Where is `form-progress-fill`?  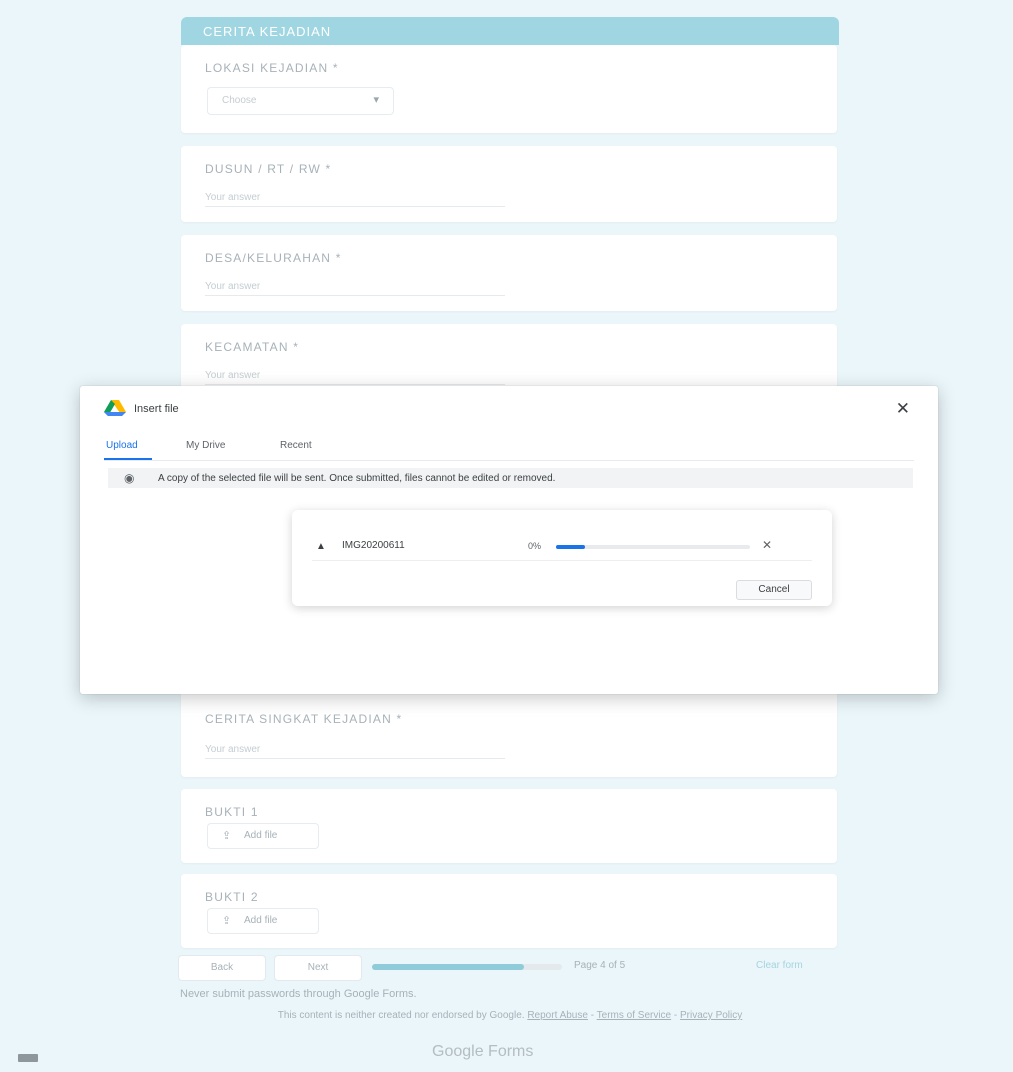
form-progress-fill is located at coordinates (448, 967).